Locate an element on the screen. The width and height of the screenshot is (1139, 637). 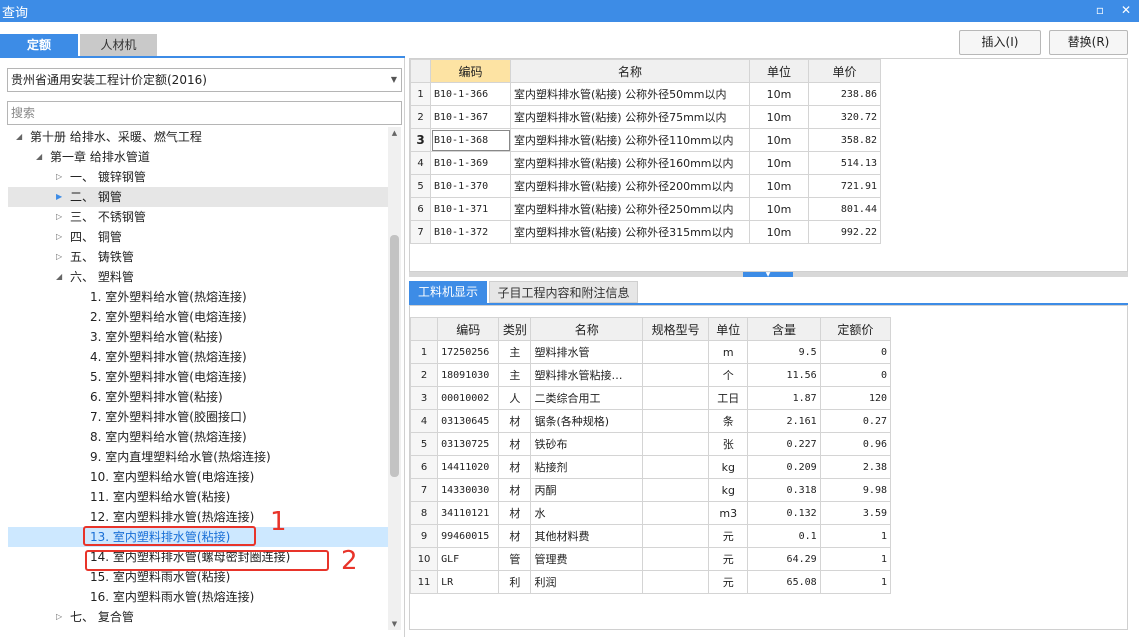
table-row: 9 99460015 材其他材料费 元 0.1 1 is located at coordinates (650, 536).